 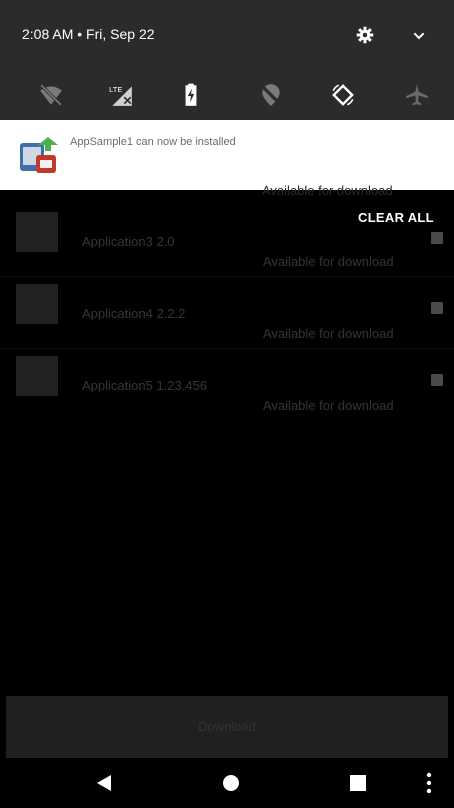 I want to click on app-list-item: Application3 2.0 Available for download, so click(x=227, y=244).